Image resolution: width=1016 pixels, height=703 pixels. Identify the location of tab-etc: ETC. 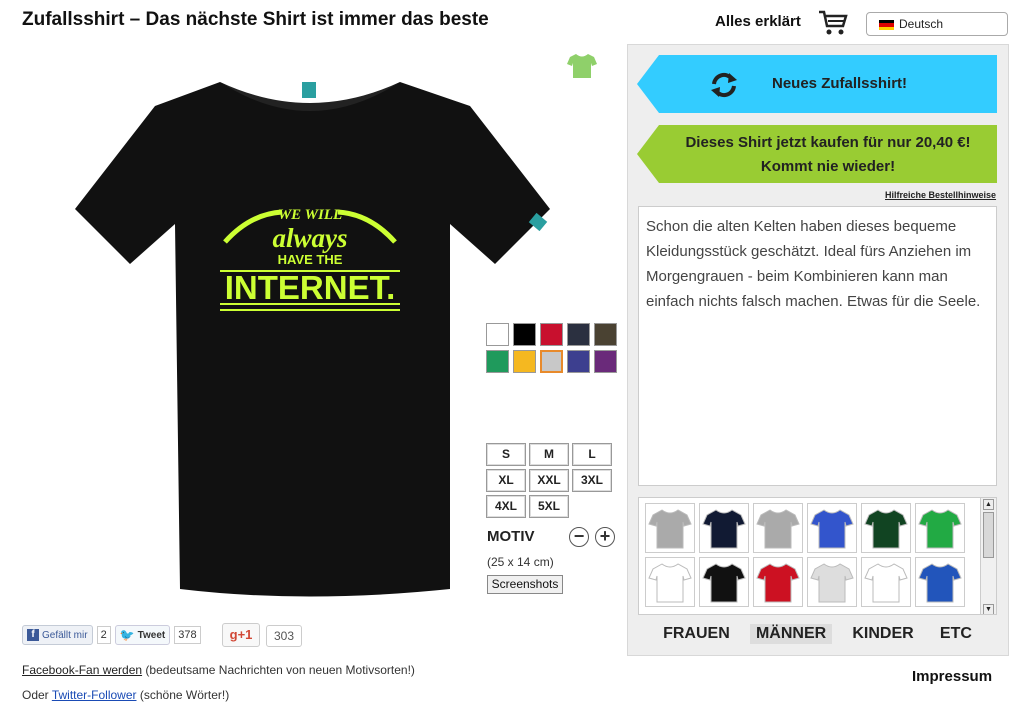
(956, 634).